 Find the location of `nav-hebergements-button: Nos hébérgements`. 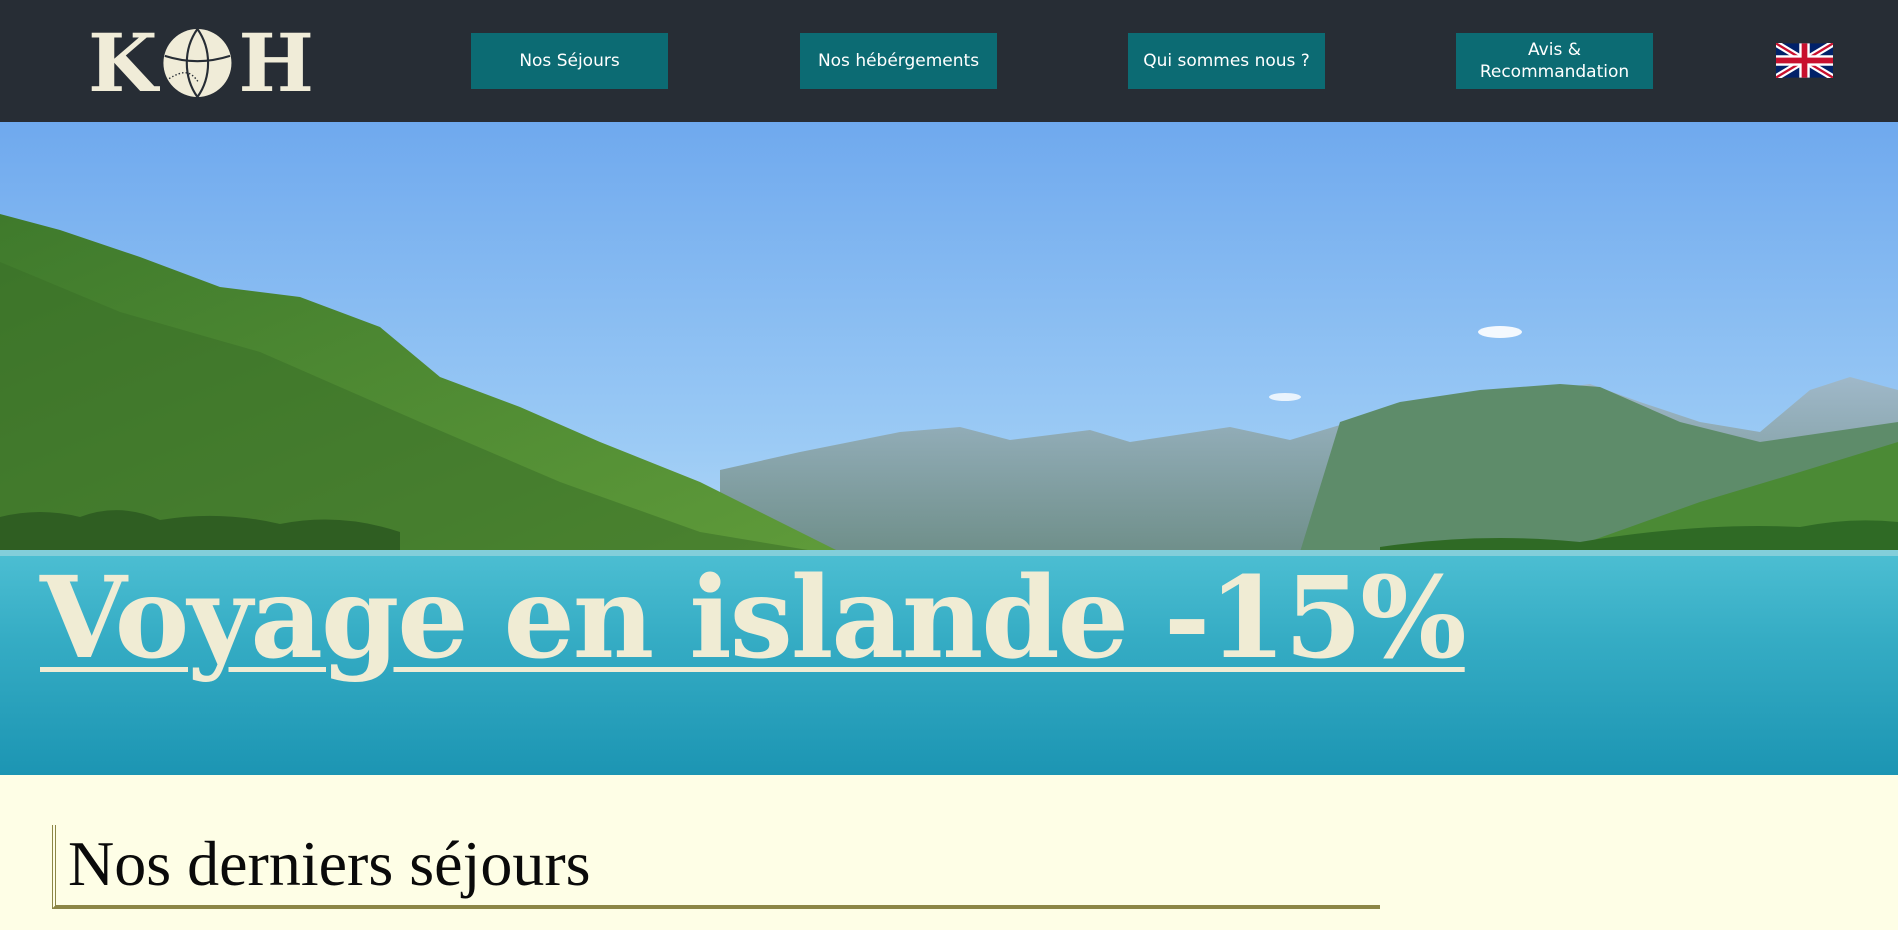

nav-hebergements-button: Nos hébérgements is located at coordinates (898, 61).